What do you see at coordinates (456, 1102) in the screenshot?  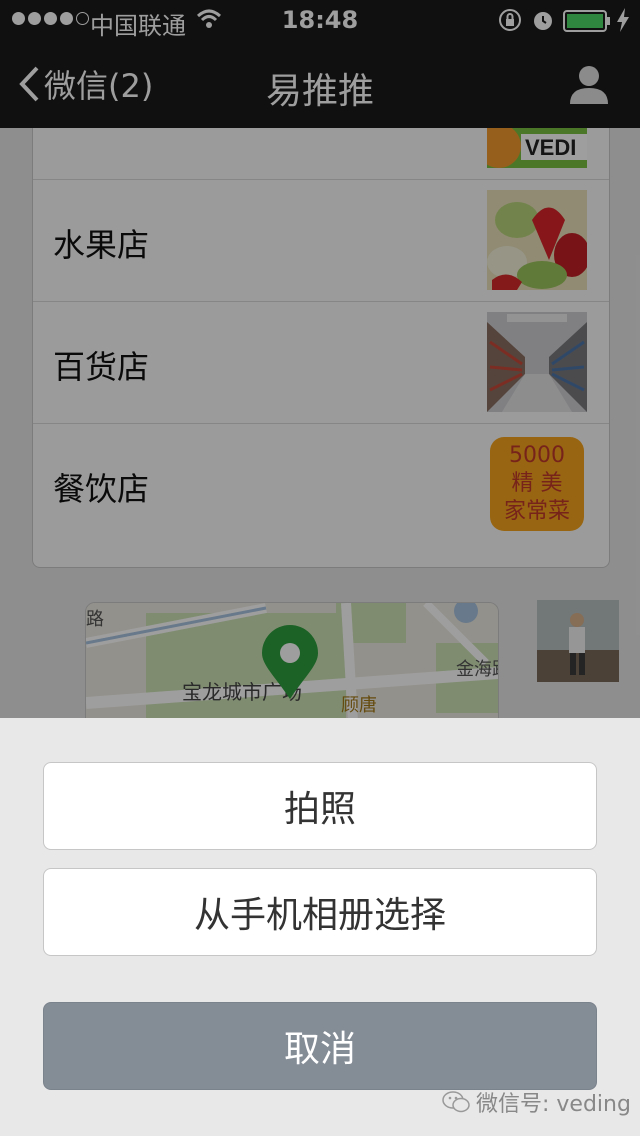 I see `wechat-icon` at bounding box center [456, 1102].